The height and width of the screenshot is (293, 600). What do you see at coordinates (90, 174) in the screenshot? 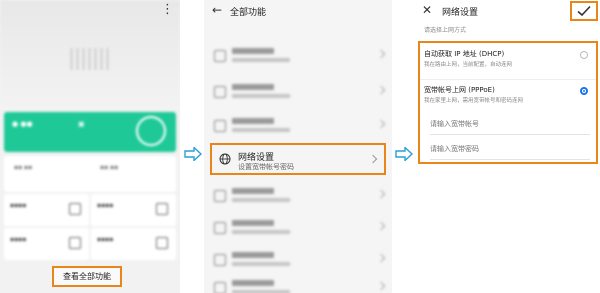
I see `blurred-speed-stats: ▪▪ ▪▪ ▪▪ ▪▪` at bounding box center [90, 174].